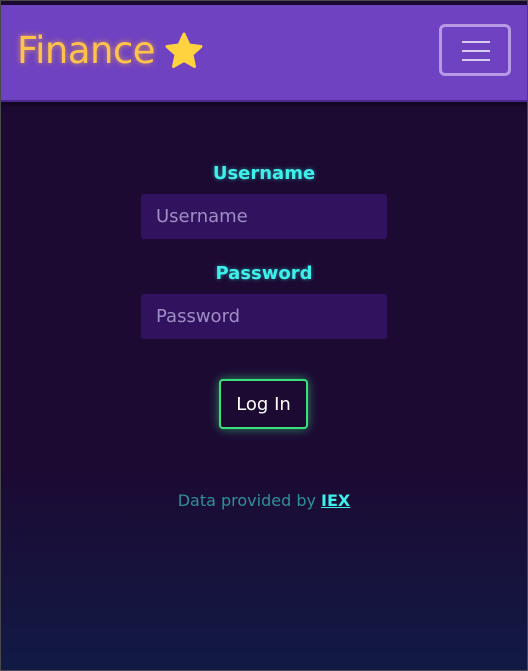  Describe the element at coordinates (249, 500) in the screenshot. I see `credit-text: Data provided by` at that location.